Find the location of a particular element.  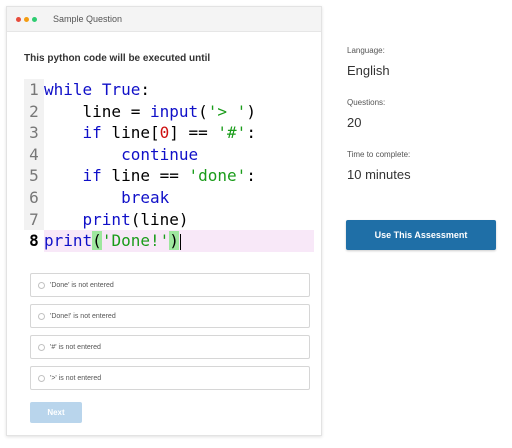

language-label: Language: is located at coordinates (366, 50).